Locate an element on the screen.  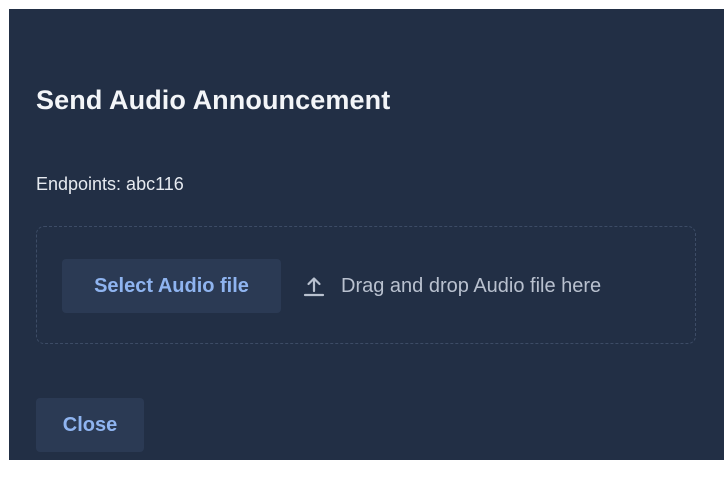
drop-hint-text: Drag and drop Audio file here is located at coordinates (471, 285).